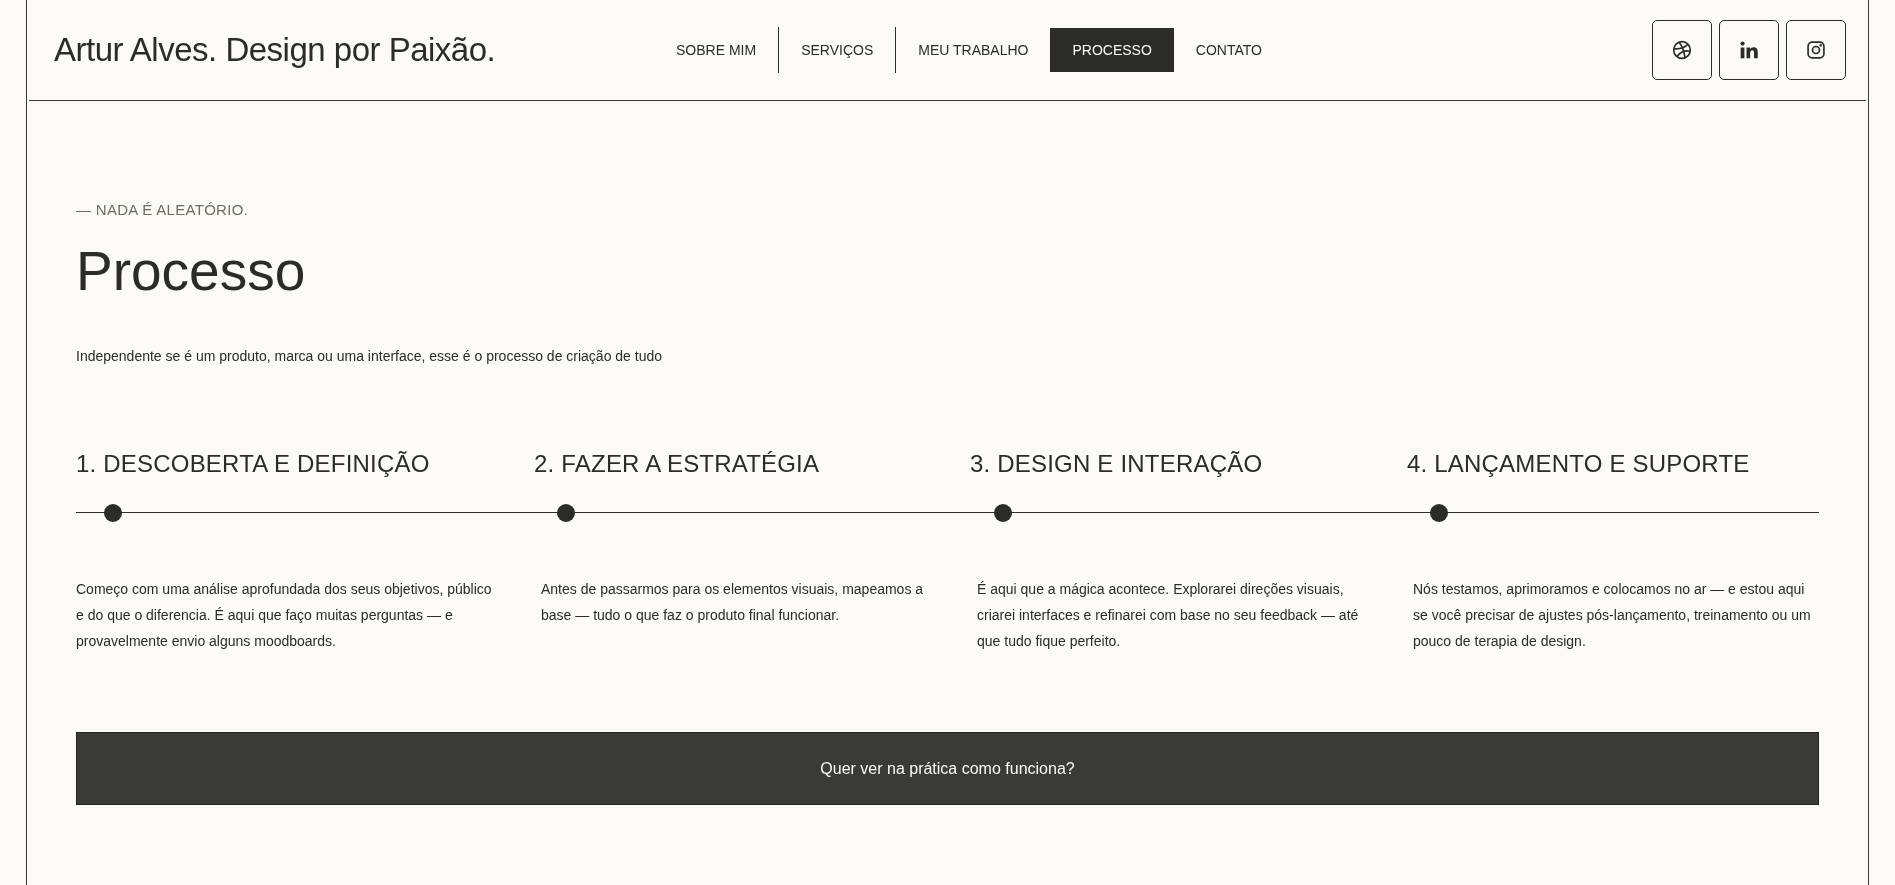 This screenshot has width=1895, height=885. I want to click on step-title: 1. DESCOBERTA E DEFINIÇÃO, so click(253, 464).